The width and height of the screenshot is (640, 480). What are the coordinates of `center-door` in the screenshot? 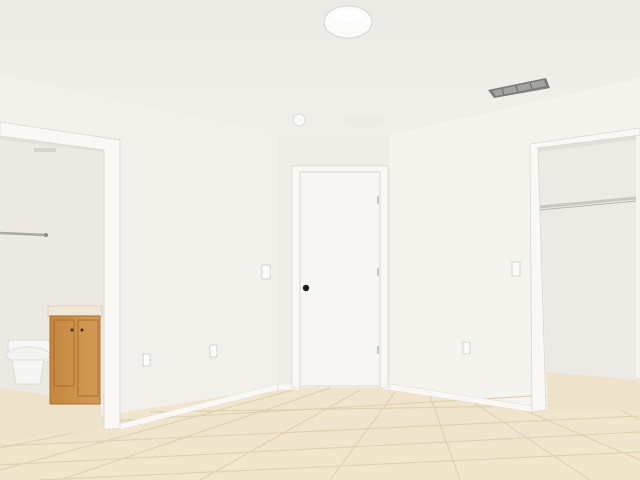 It's located at (340, 277).